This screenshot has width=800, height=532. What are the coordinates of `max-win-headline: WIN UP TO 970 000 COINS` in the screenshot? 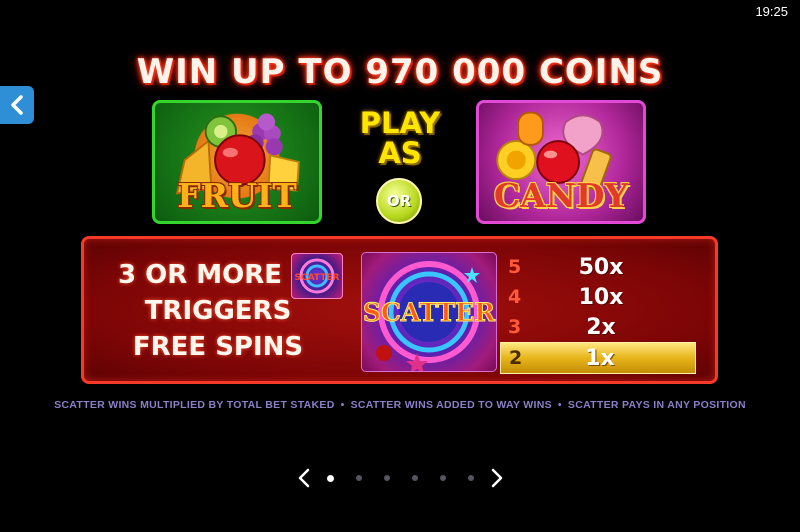 It's located at (400, 72).